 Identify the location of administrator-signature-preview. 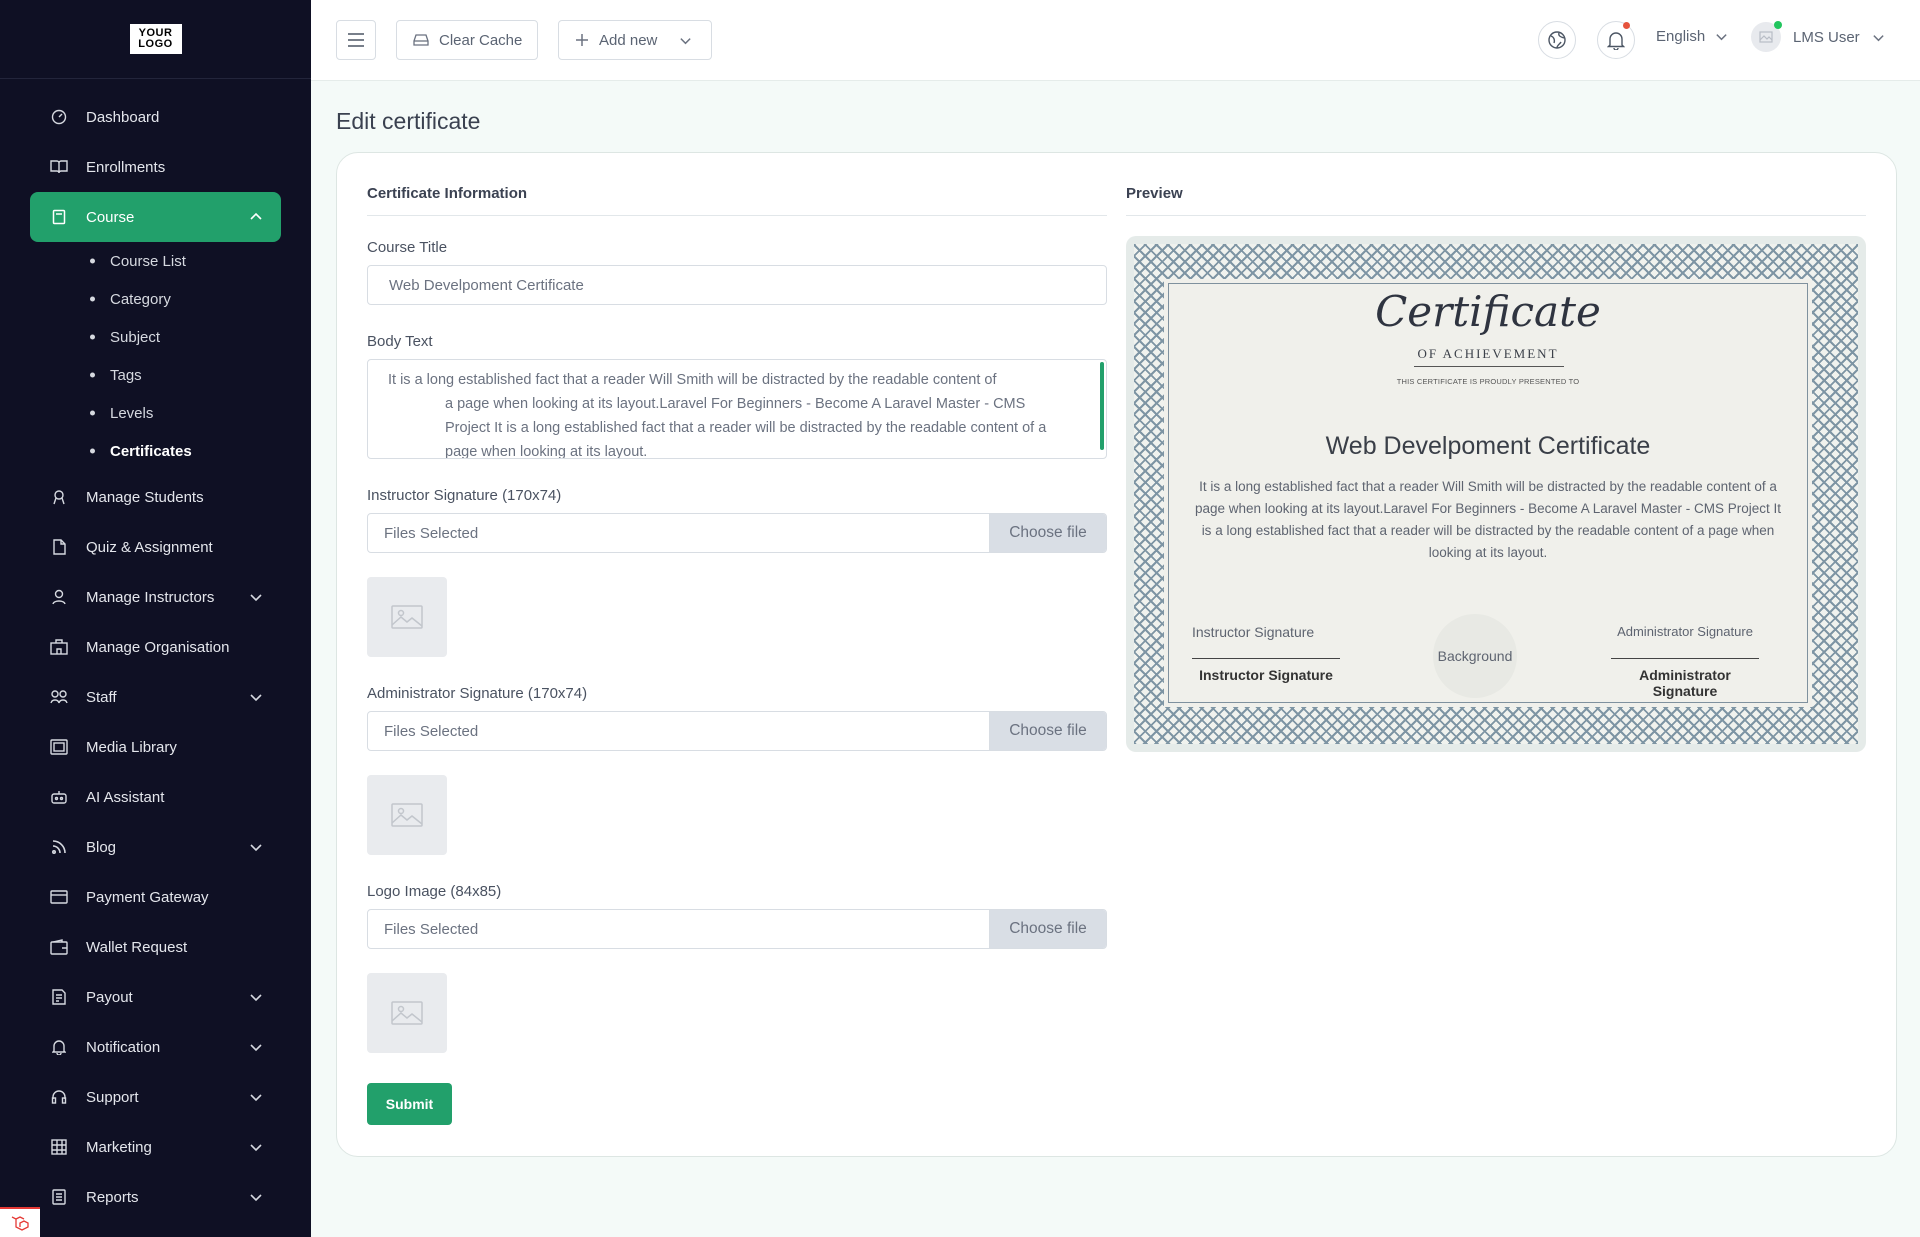
(407, 815).